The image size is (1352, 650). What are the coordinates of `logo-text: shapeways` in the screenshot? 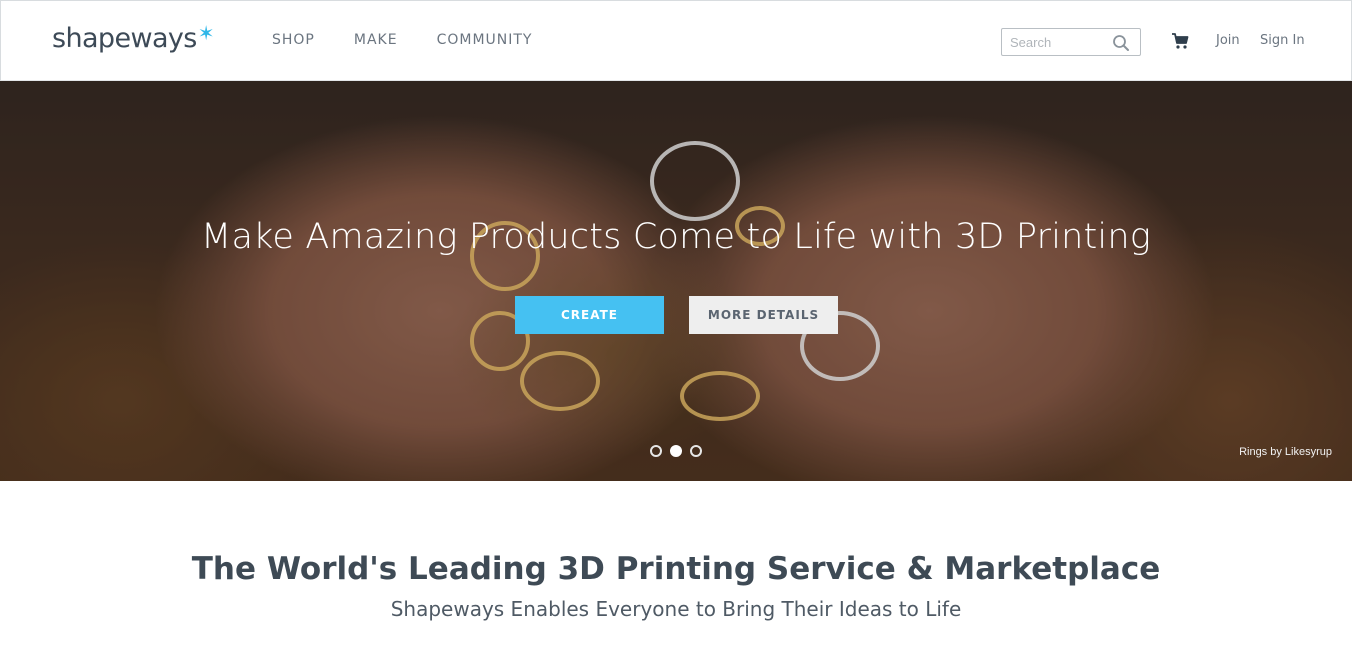 It's located at (124, 38).